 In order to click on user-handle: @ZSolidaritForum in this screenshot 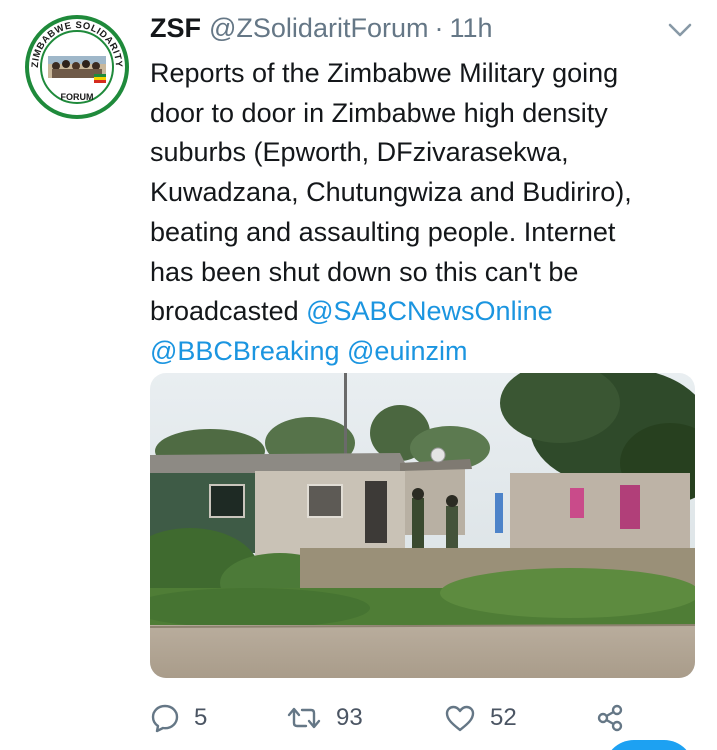, I will do `click(318, 28)`.